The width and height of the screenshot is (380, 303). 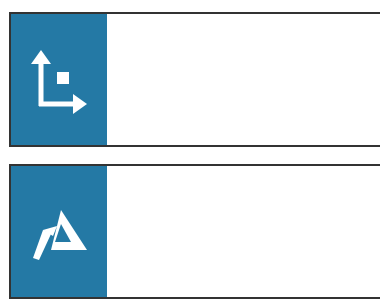 I want to click on mountain-terrain-icon, so click(x=59, y=232).